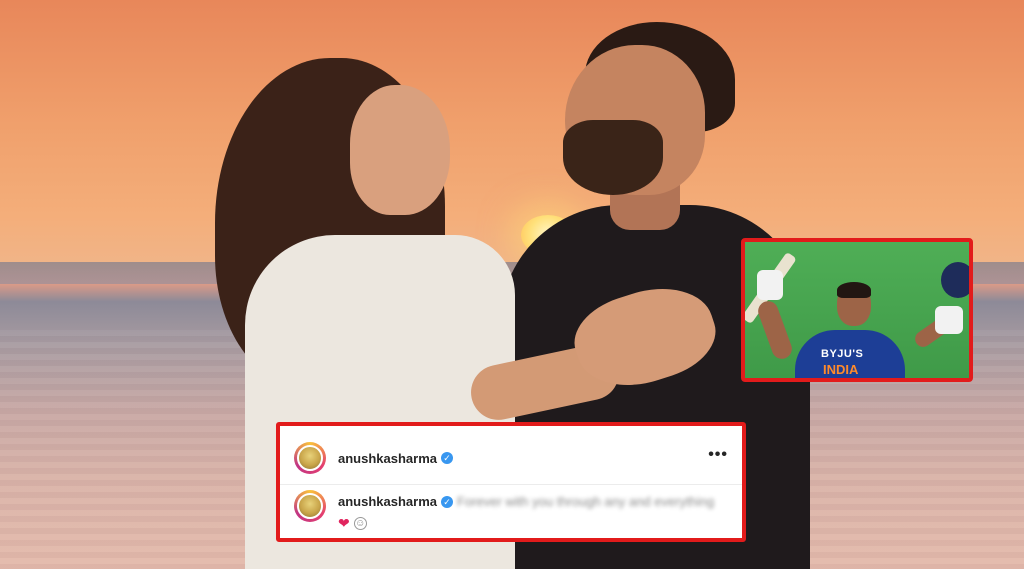  What do you see at coordinates (955, 280) in the screenshot?
I see `helmet-icon` at bounding box center [955, 280].